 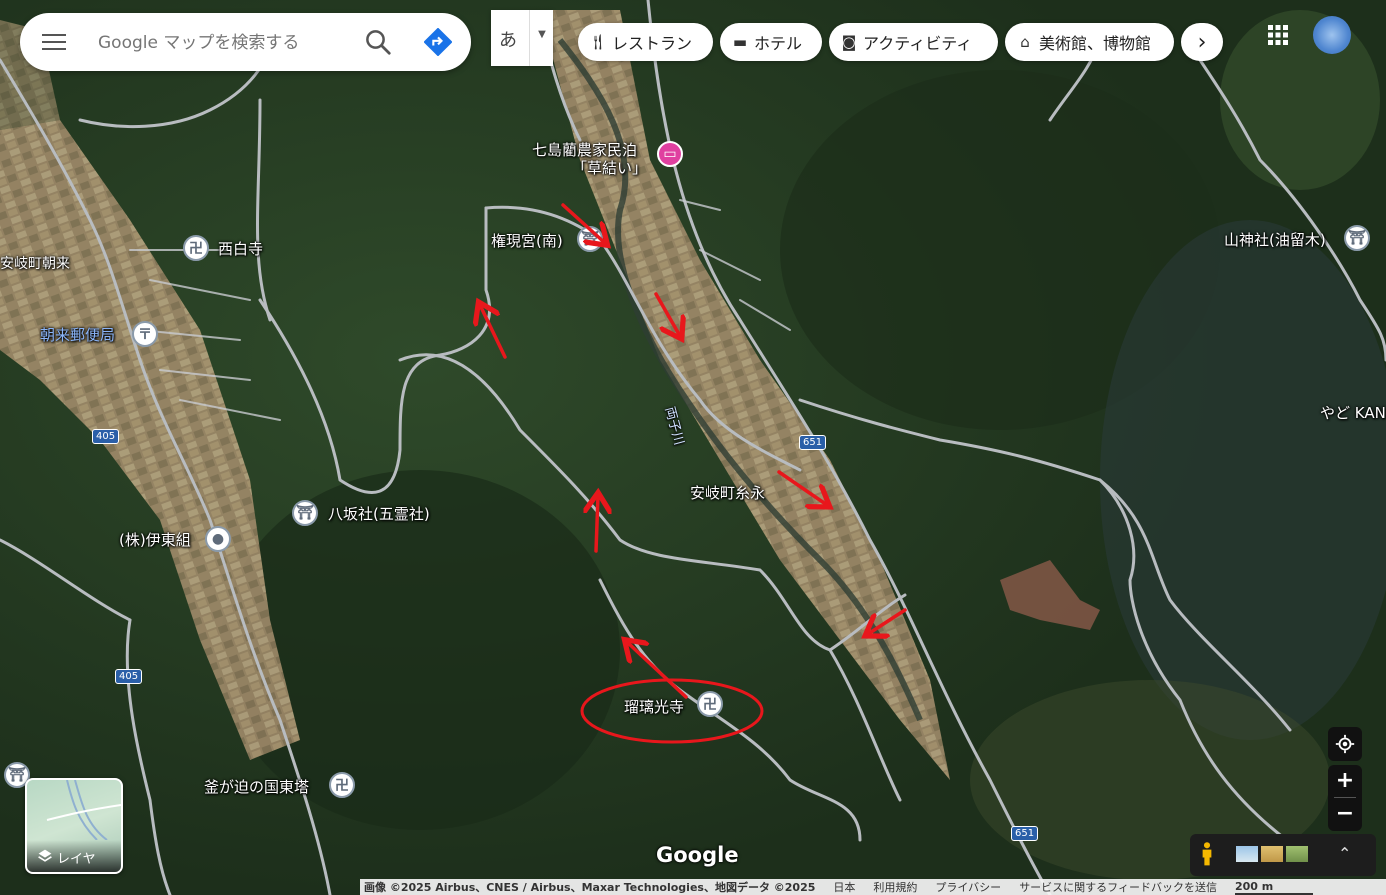 What do you see at coordinates (1207, 854) in the screenshot?
I see `pegman-icon` at bounding box center [1207, 854].